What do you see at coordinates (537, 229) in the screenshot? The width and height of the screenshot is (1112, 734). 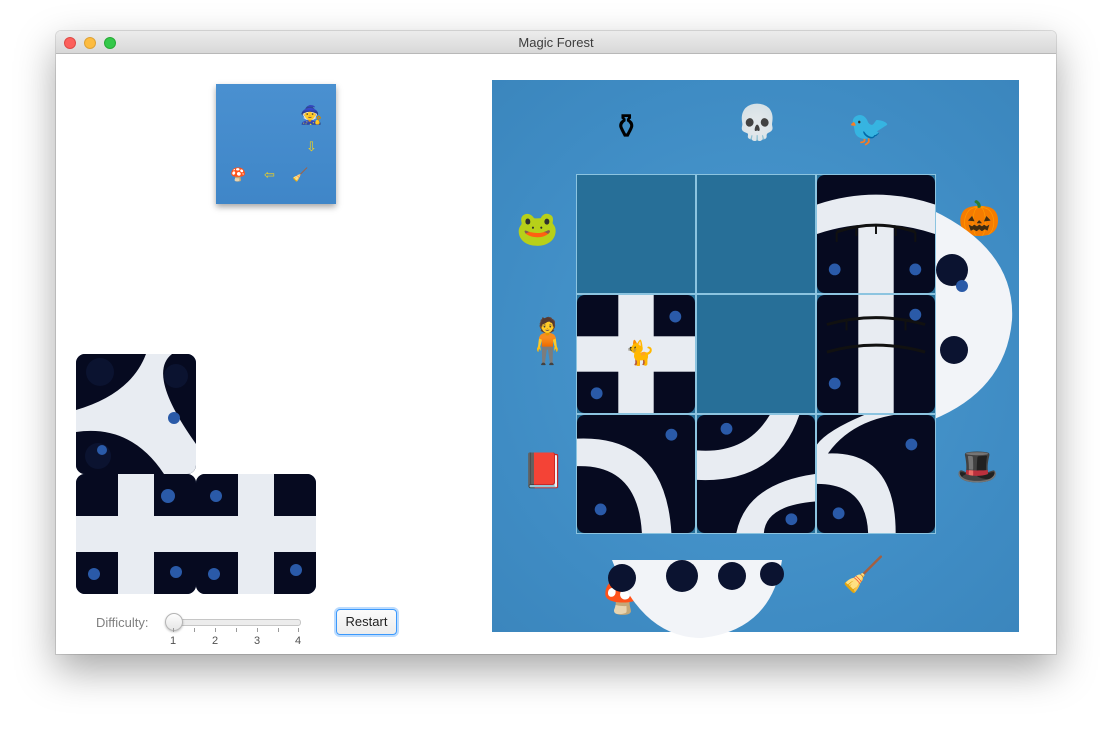 I see `frog-icon: 🐸` at bounding box center [537, 229].